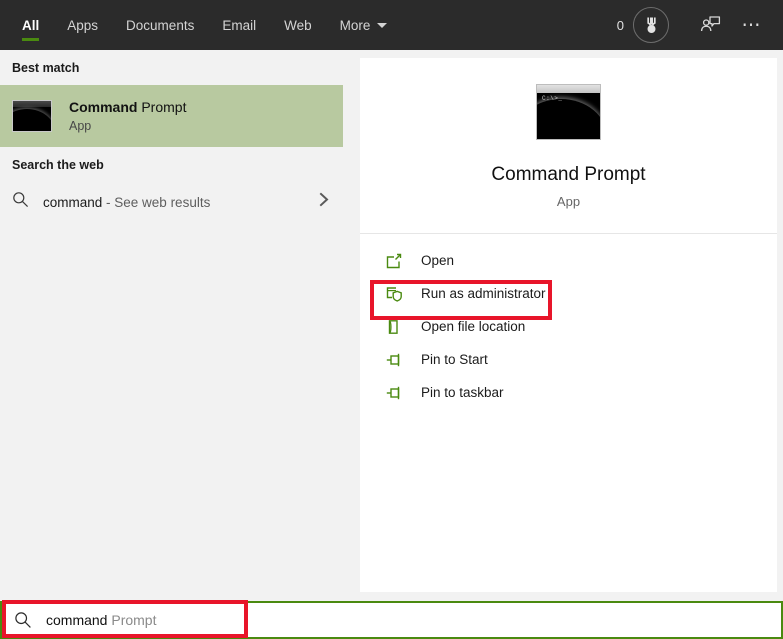 The image size is (783, 639). What do you see at coordinates (394, 294) in the screenshot?
I see `shield-window-icon` at bounding box center [394, 294].